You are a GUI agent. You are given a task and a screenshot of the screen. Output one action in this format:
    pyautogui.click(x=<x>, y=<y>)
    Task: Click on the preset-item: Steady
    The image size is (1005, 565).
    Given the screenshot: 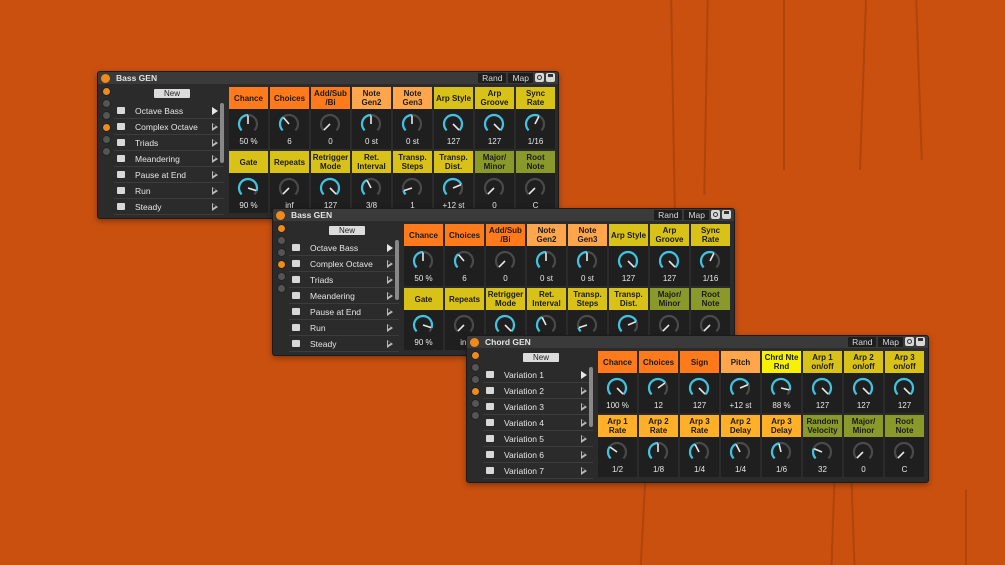 What is the action you would take?
    pyautogui.click(x=344, y=344)
    